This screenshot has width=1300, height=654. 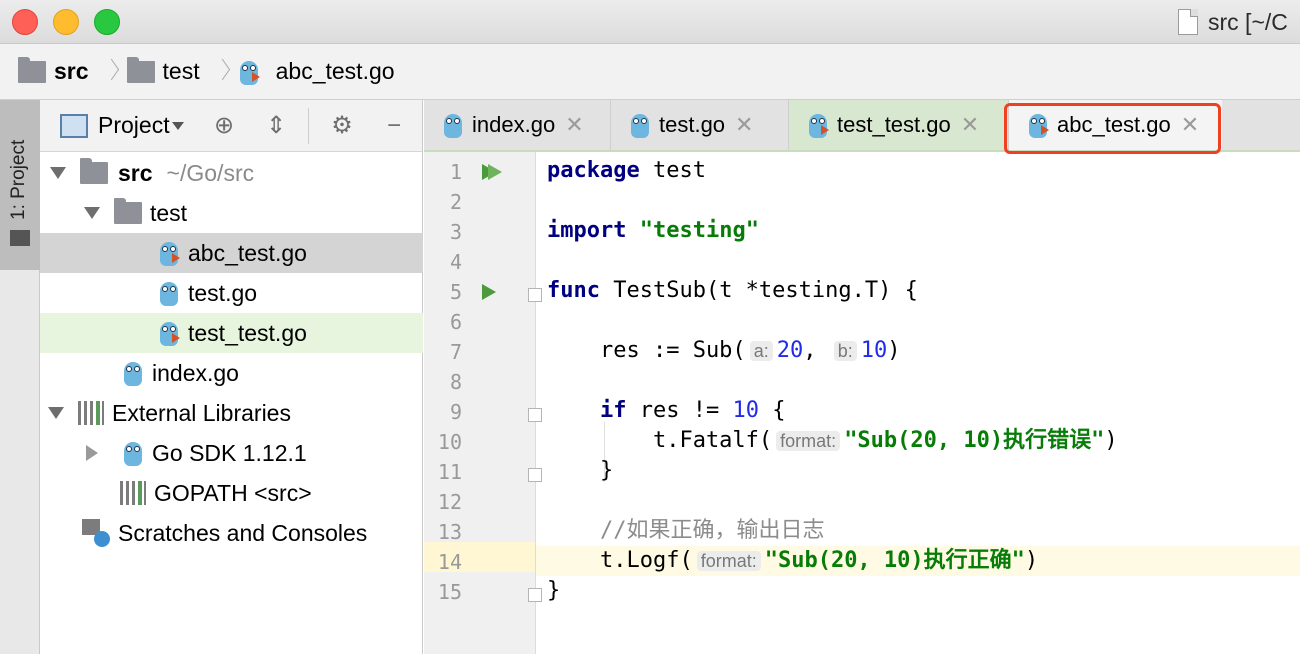 I want to click on project-view-label: Project, so click(x=134, y=125).